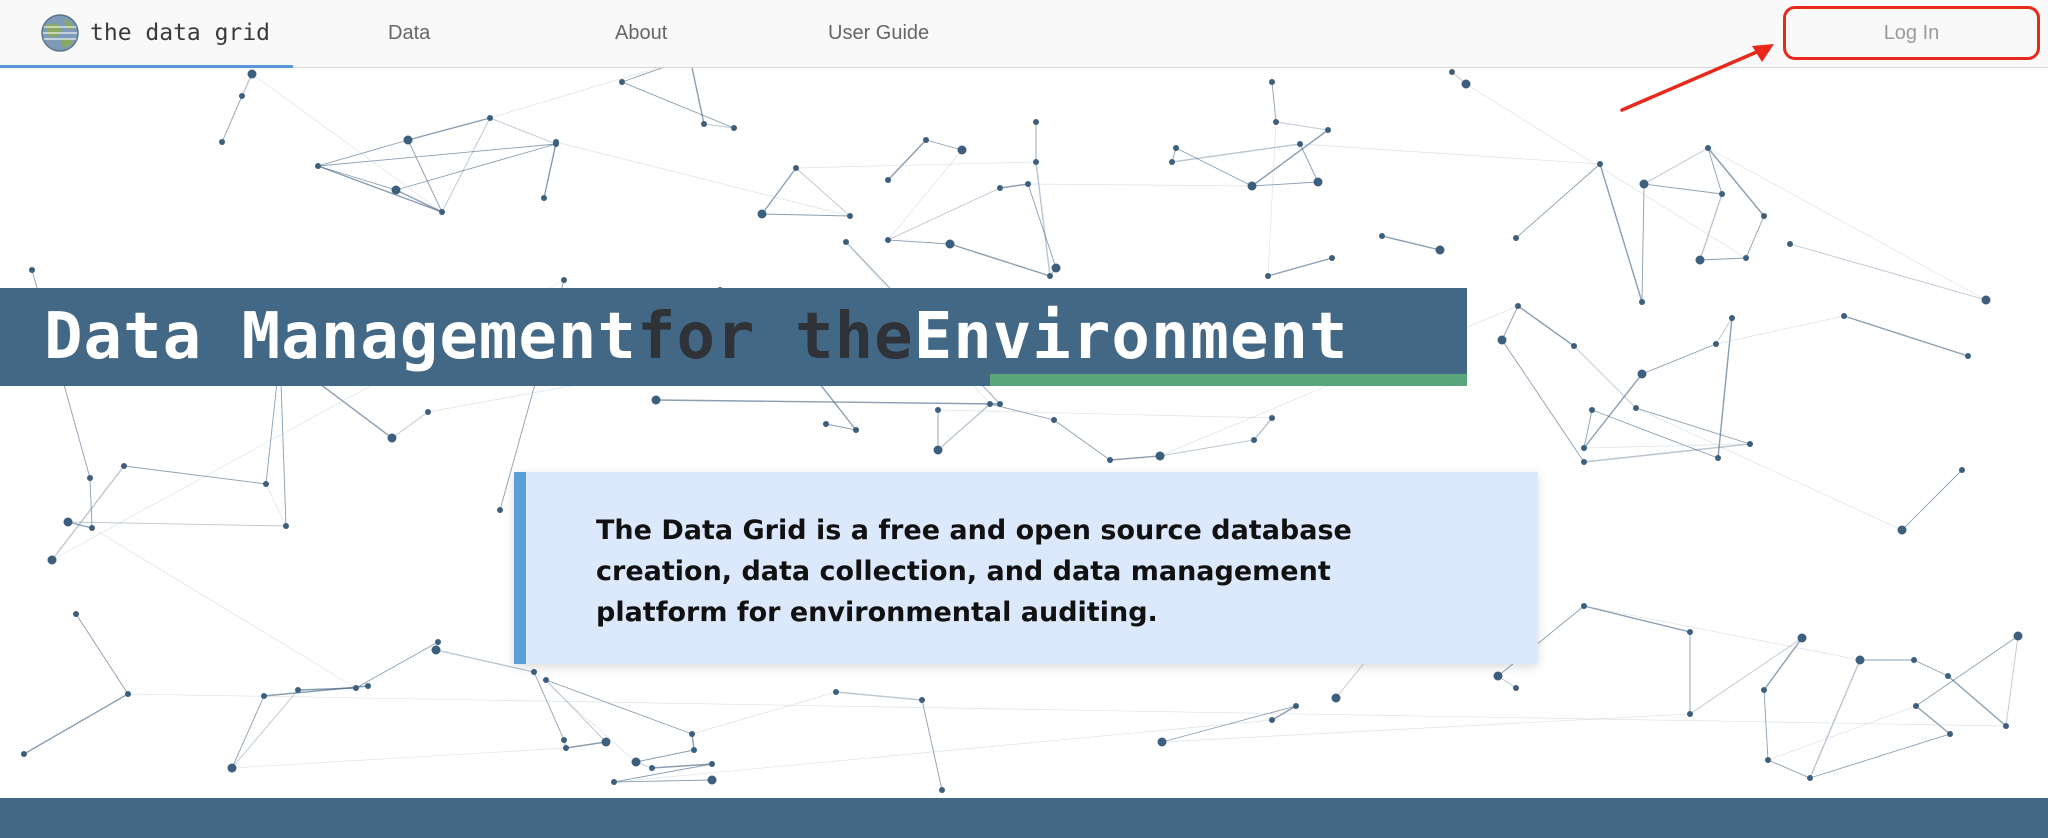 The image size is (2048, 838). What do you see at coordinates (60, 32) in the screenshot?
I see `globe-icon` at bounding box center [60, 32].